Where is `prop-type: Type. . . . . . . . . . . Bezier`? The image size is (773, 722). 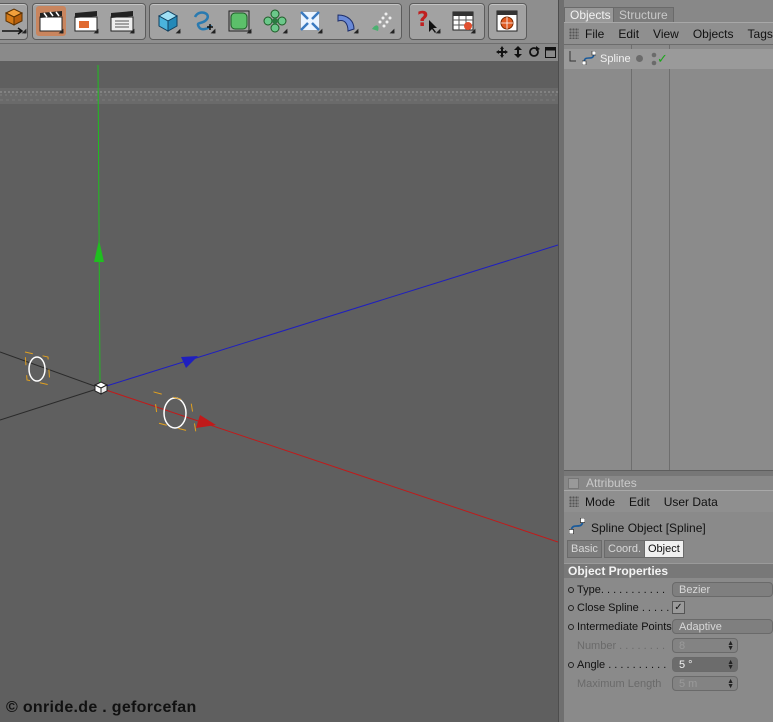
prop-type: Type. . . . . . . . . . . Bezier is located at coordinates (668, 589).